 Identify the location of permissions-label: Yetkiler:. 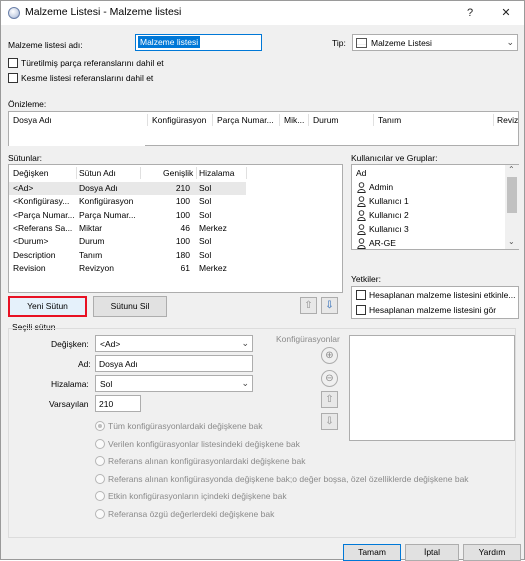
(366, 279).